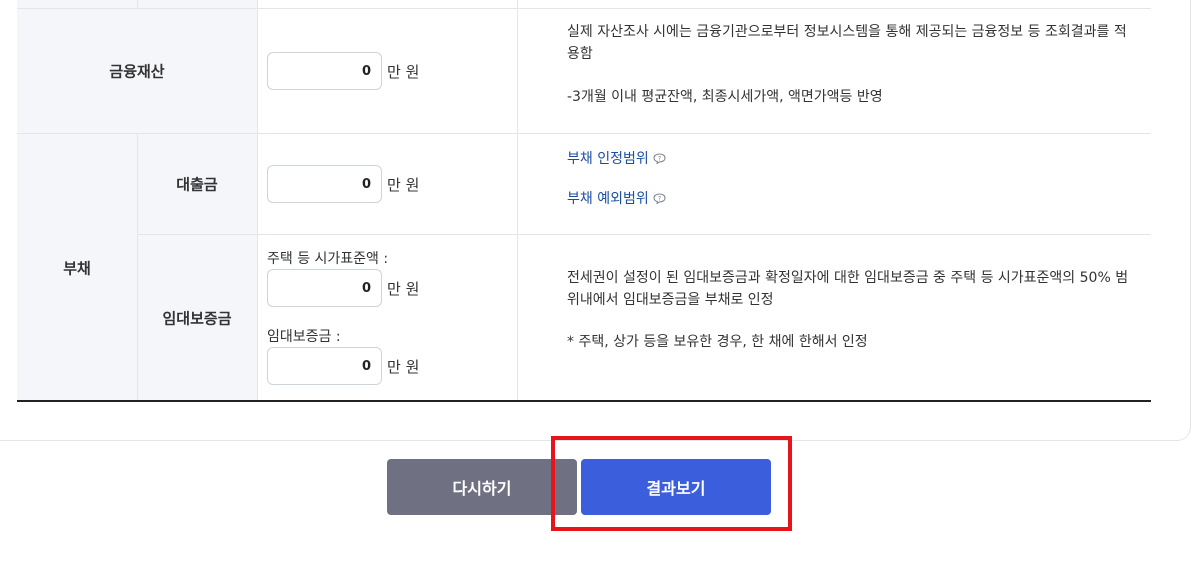 The width and height of the screenshot is (1192, 562). What do you see at coordinates (197, 184) in the screenshot?
I see `loan-label: 대출금` at bounding box center [197, 184].